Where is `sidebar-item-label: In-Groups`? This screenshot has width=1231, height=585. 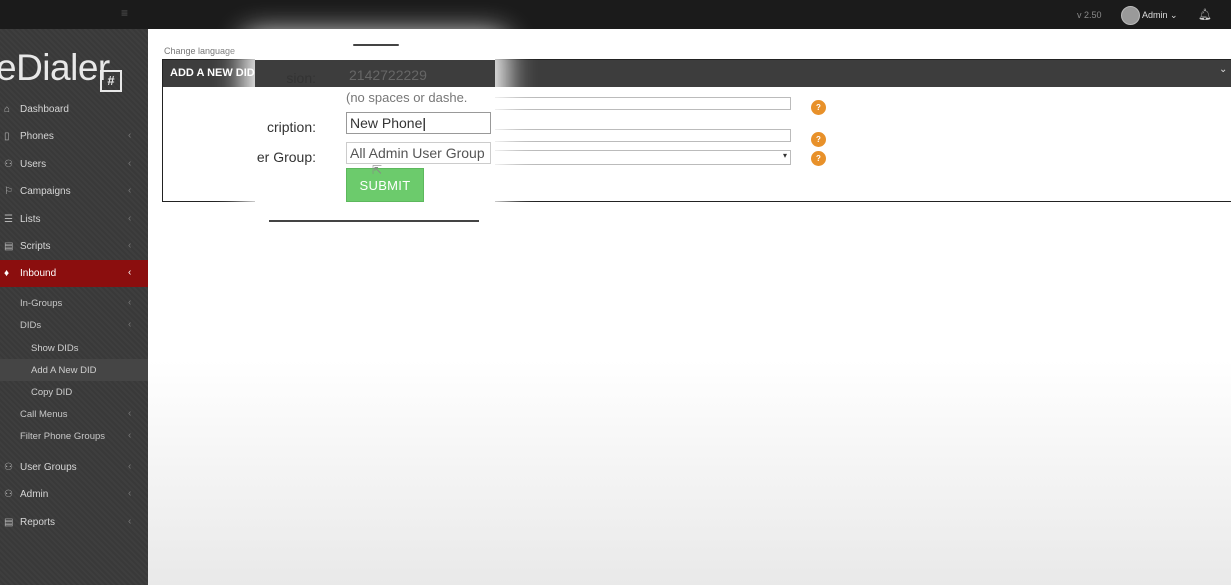 sidebar-item-label: In-Groups is located at coordinates (41, 303).